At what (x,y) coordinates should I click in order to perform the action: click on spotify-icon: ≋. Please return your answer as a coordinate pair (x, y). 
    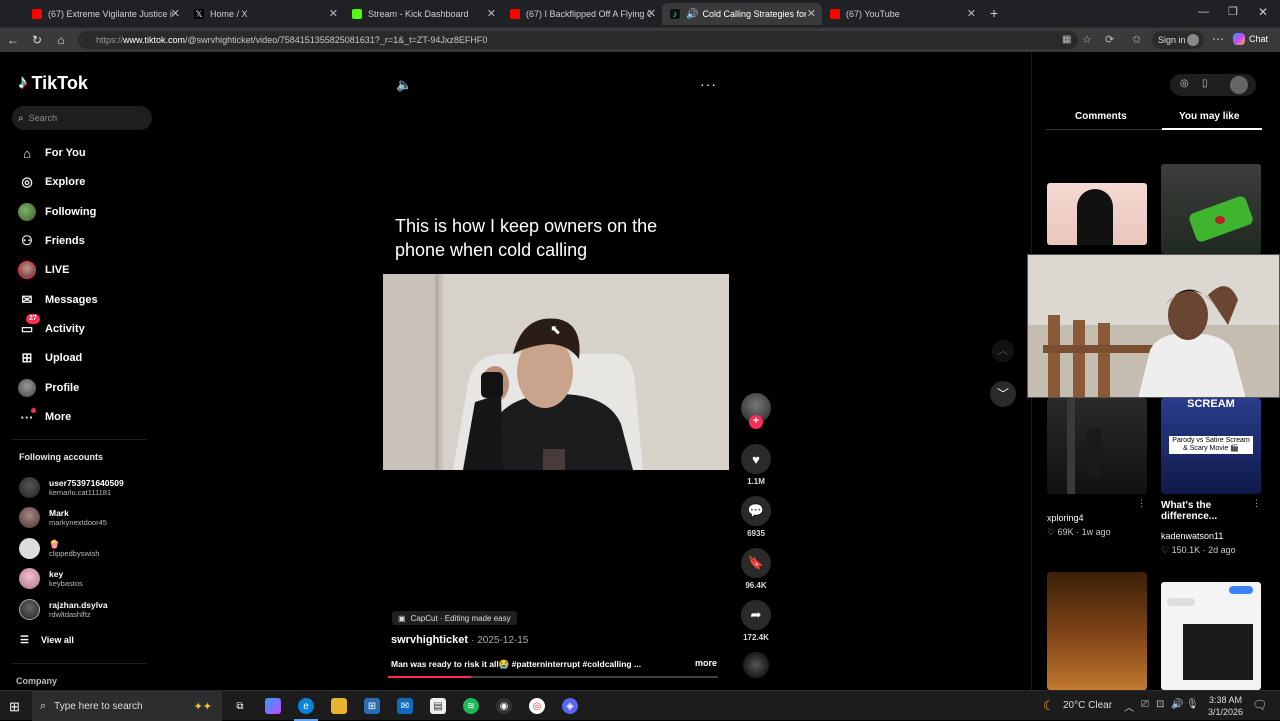
    Looking at the image, I should click on (471, 706).